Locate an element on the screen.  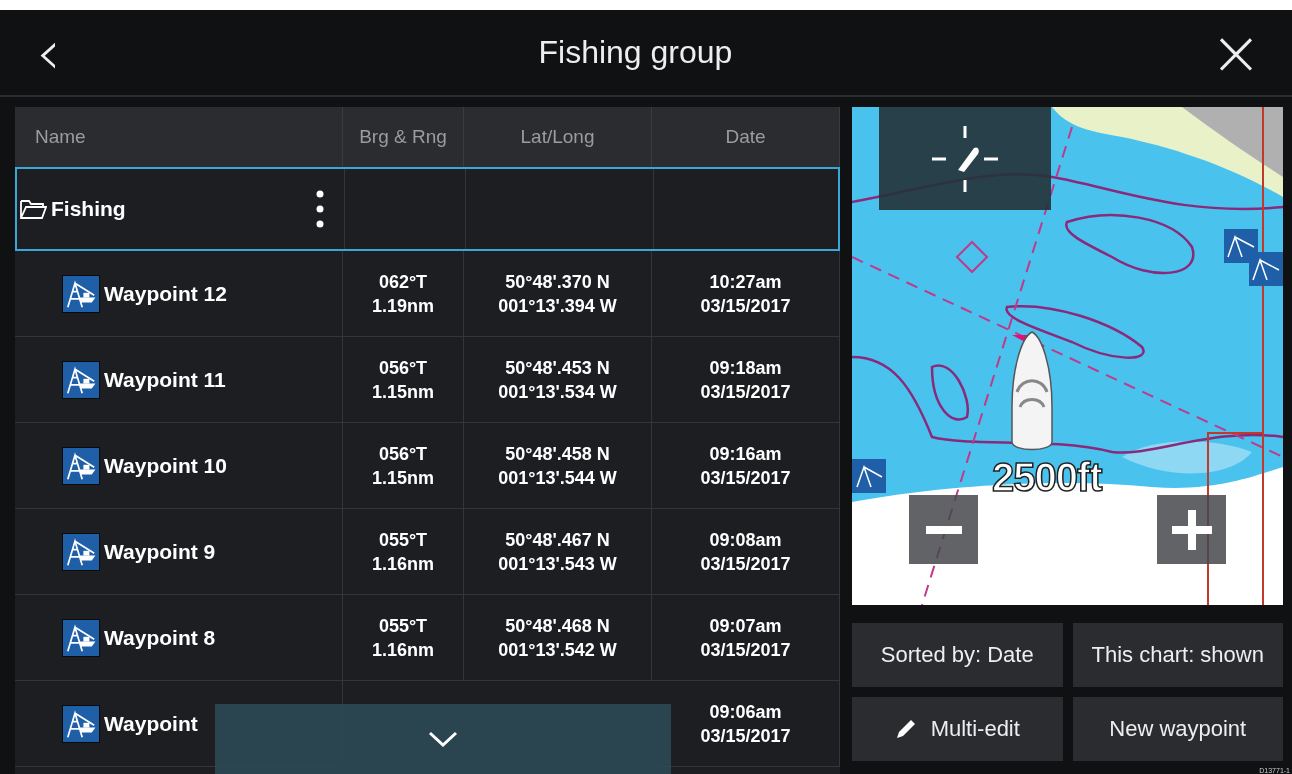
boat-crosshair-icon is located at coordinates (965, 158).